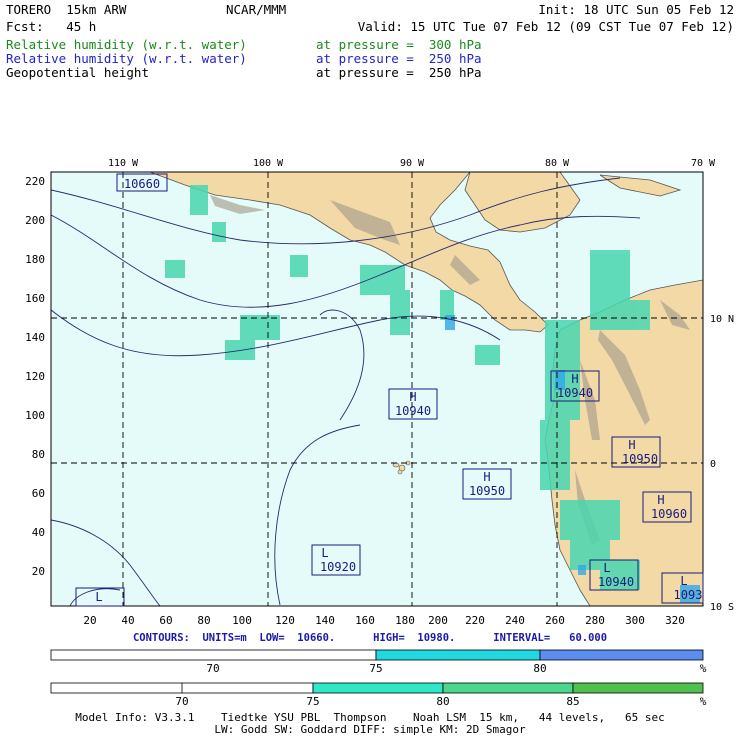 This screenshot has height=740, width=740. Describe the element at coordinates (212, 668) in the screenshot. I see `colorbar1-label: 70` at that location.